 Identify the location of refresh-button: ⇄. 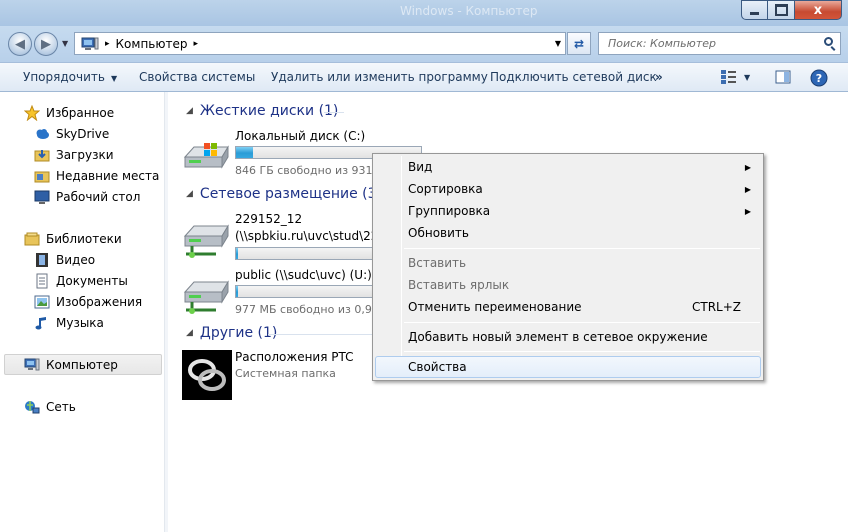
(579, 43).